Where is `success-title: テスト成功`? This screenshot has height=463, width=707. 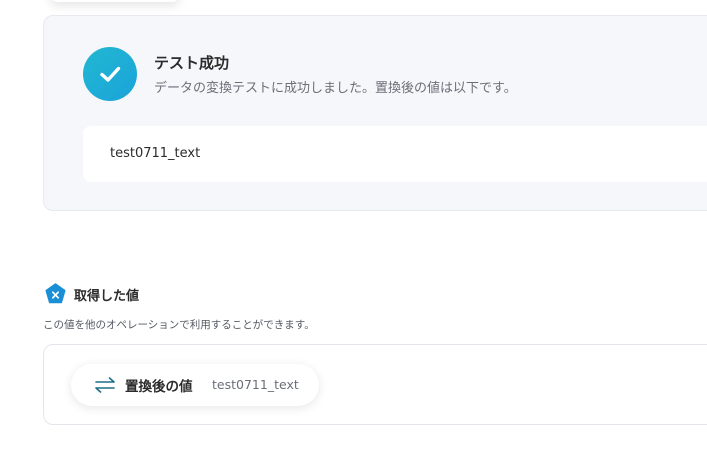
success-title: テスト成功 is located at coordinates (192, 63).